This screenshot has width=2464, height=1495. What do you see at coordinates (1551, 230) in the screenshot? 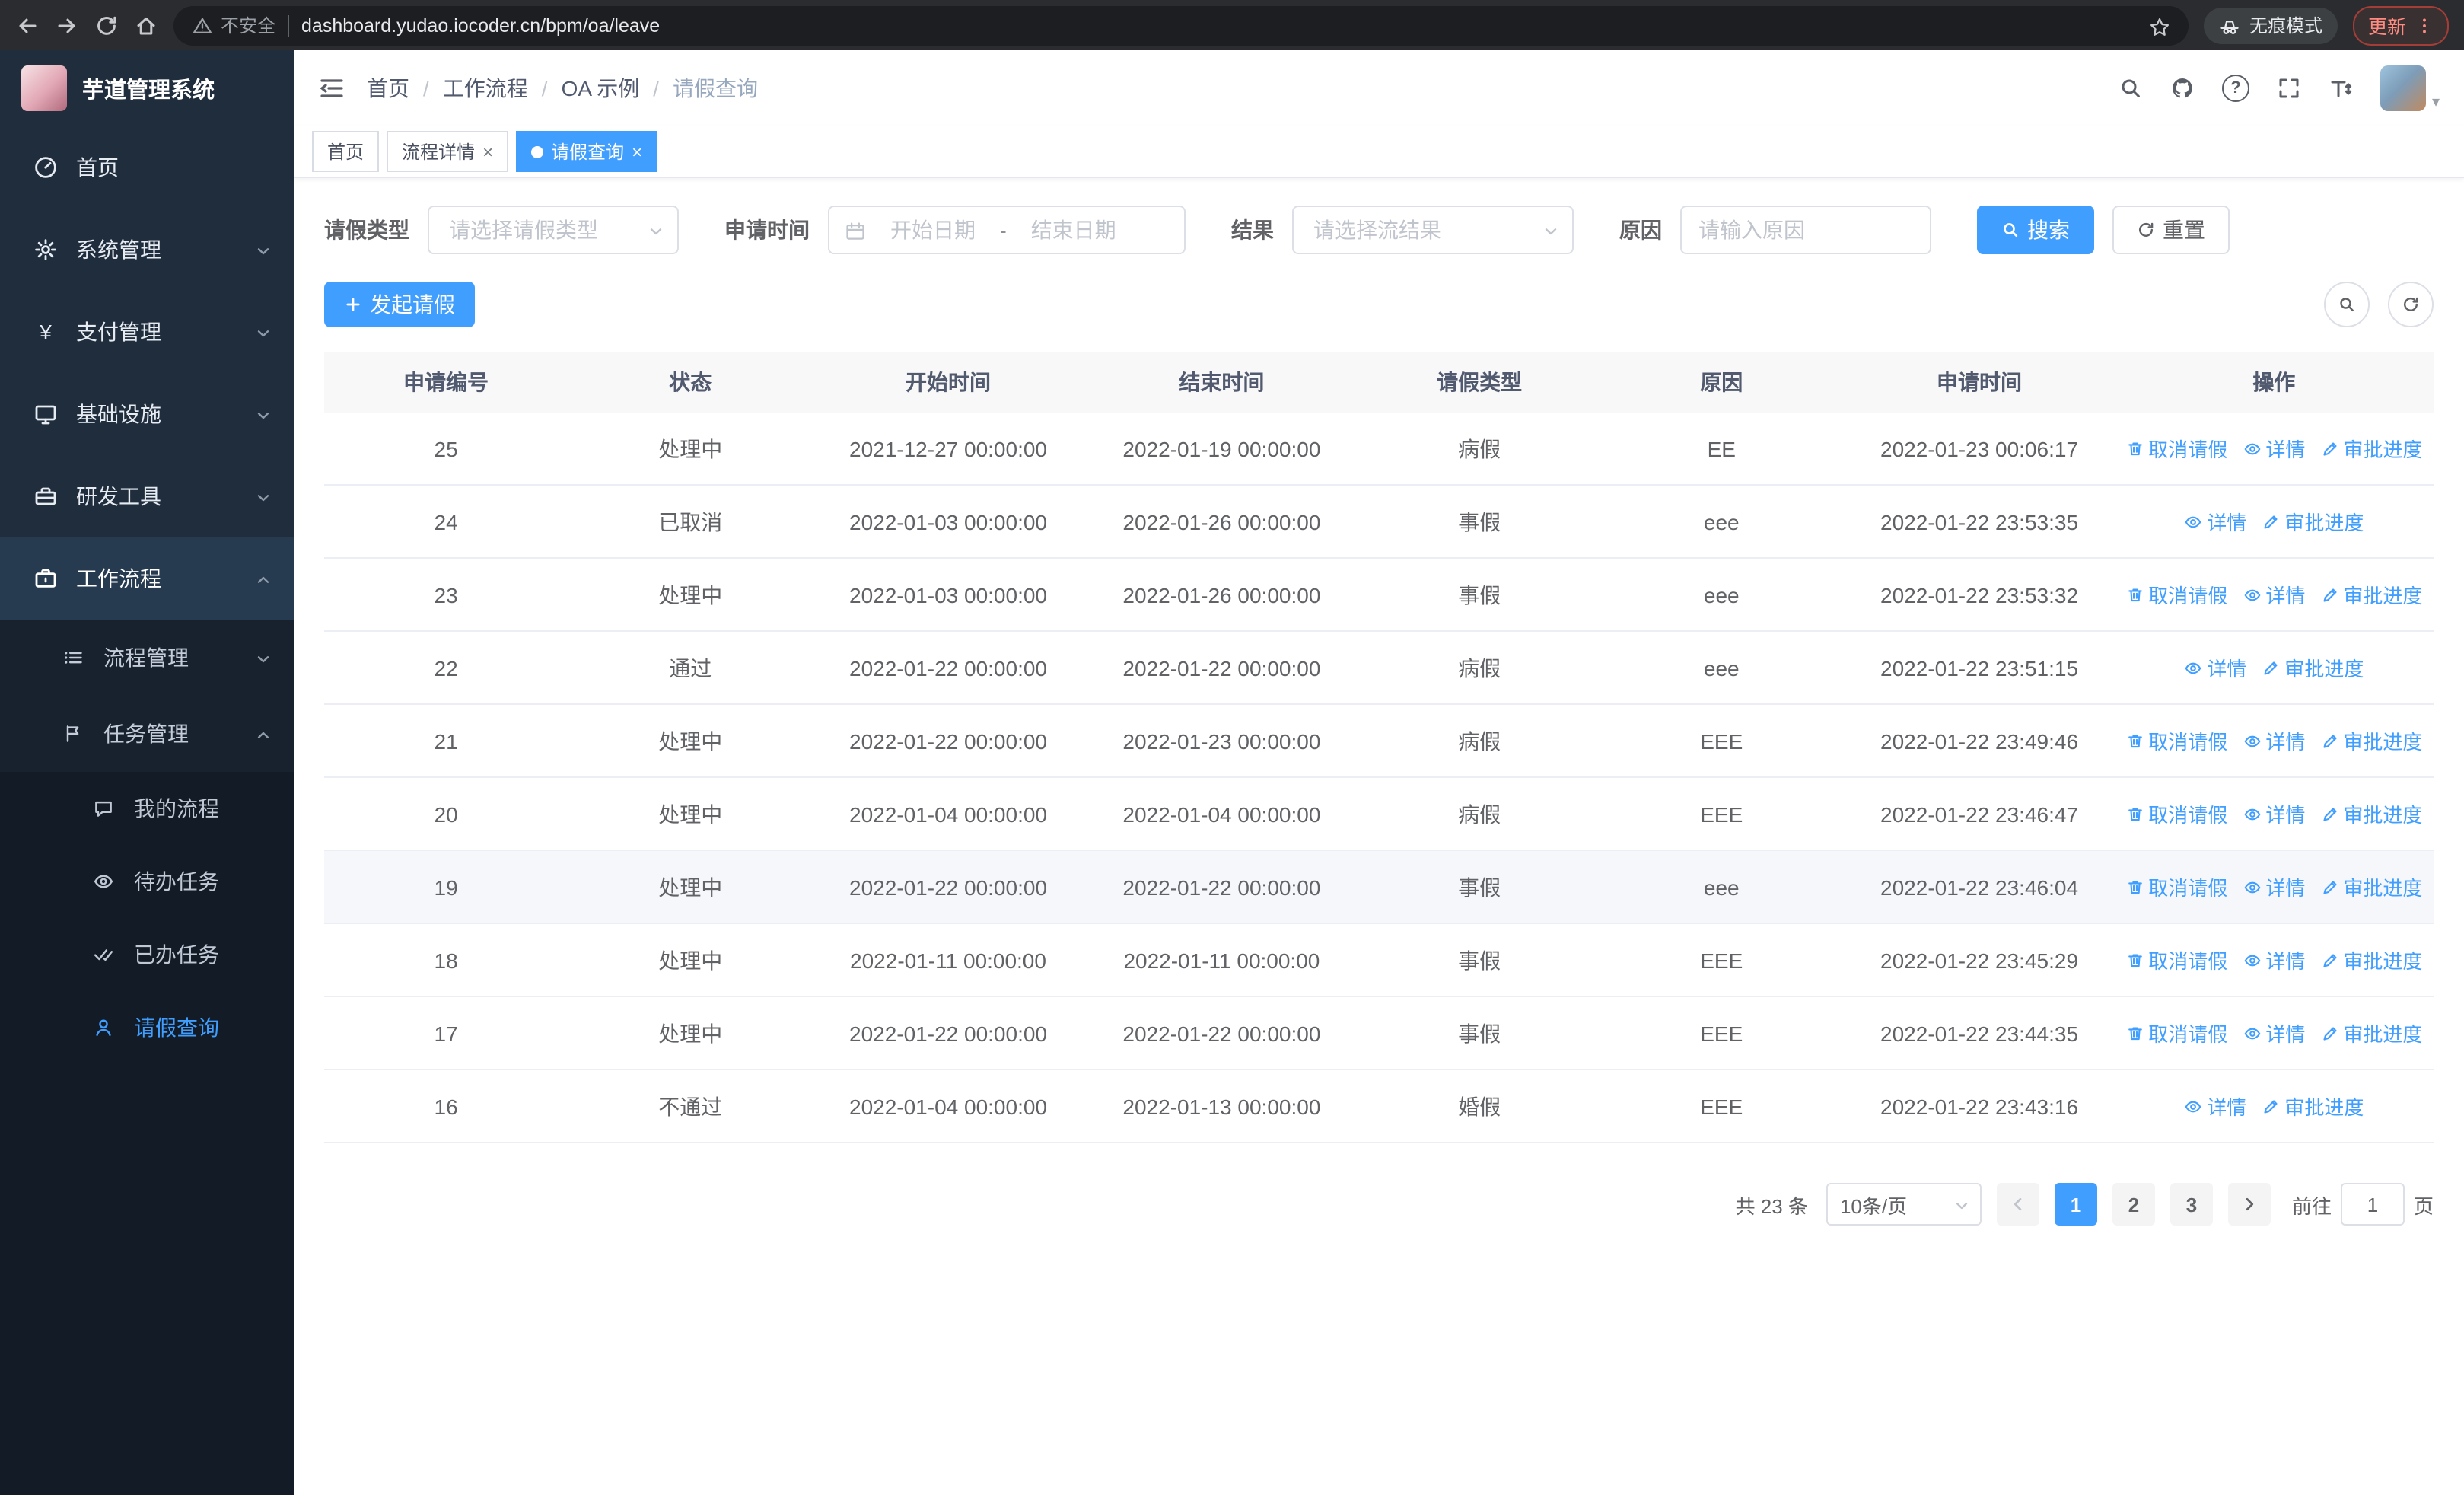
I see `chevron-down-icon` at bounding box center [1551, 230].